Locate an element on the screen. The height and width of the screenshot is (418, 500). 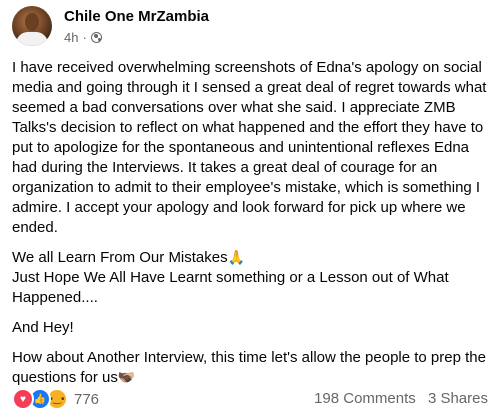
avatar-face is located at coordinates (32, 22).